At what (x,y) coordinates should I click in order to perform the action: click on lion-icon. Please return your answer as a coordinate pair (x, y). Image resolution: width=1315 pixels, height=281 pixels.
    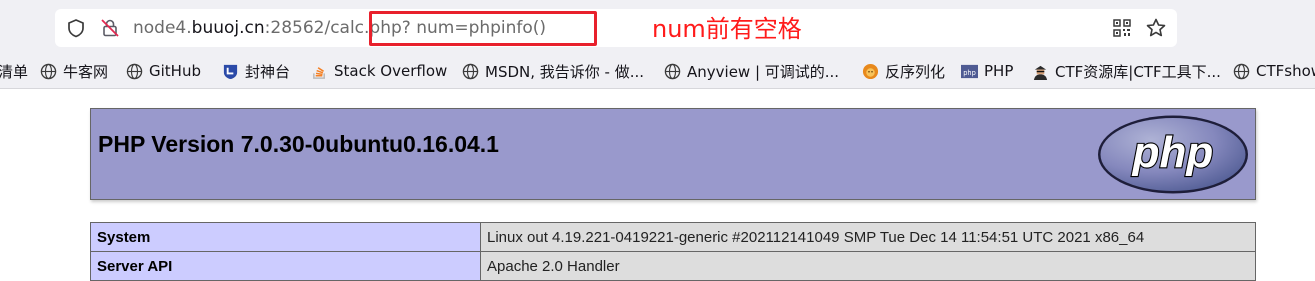
    Looking at the image, I should click on (870, 71).